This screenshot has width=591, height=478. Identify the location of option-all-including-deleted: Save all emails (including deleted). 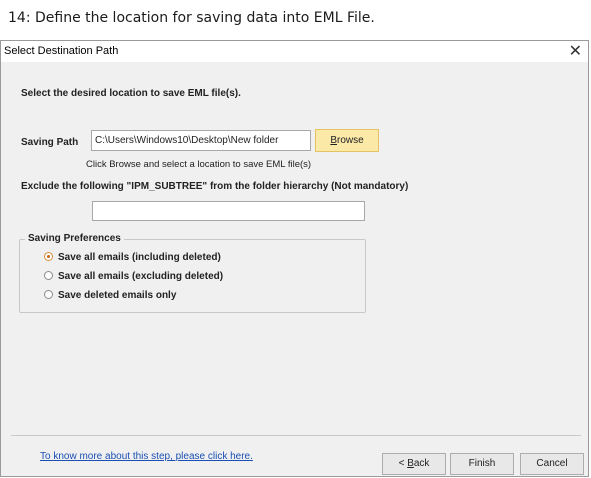
(132, 257).